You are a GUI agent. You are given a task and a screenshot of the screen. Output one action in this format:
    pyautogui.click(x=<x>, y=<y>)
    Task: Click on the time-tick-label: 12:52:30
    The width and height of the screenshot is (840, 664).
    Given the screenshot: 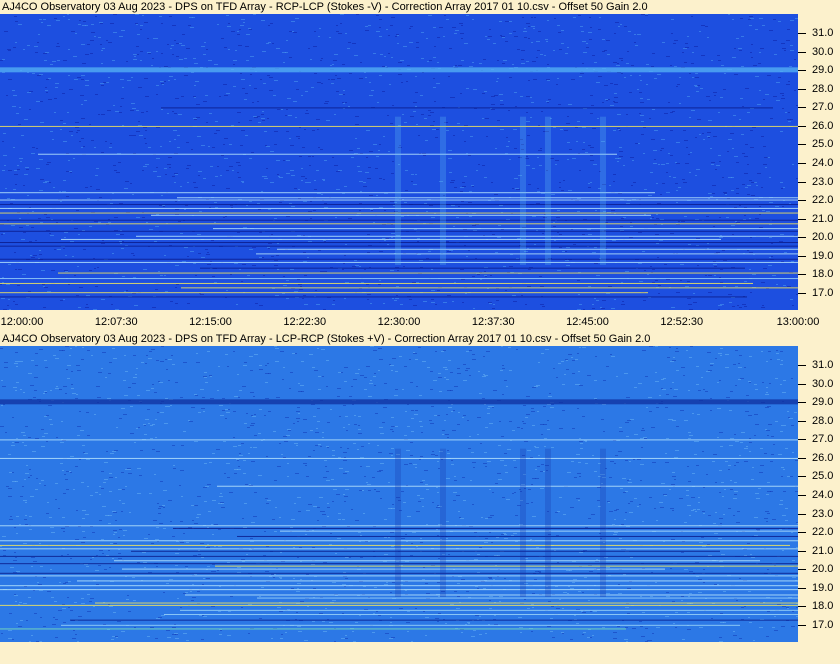 What is the action you would take?
    pyautogui.click(x=682, y=322)
    